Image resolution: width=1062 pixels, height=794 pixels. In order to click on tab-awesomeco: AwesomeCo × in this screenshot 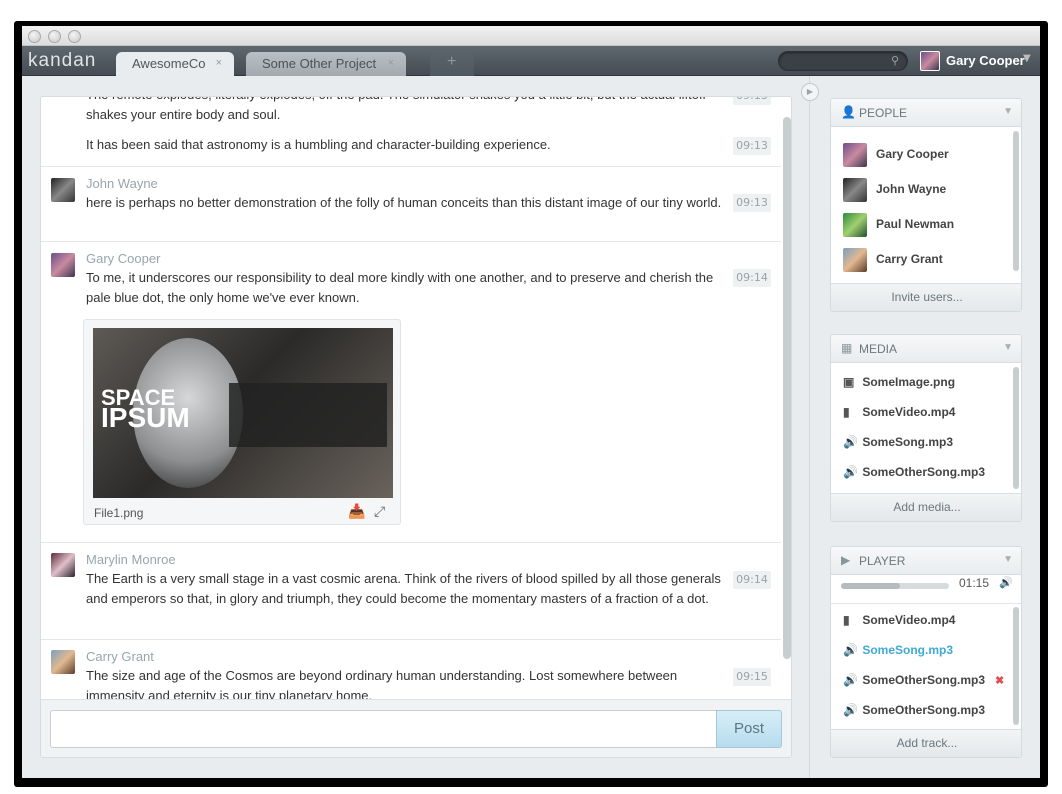, I will do `click(175, 64)`.